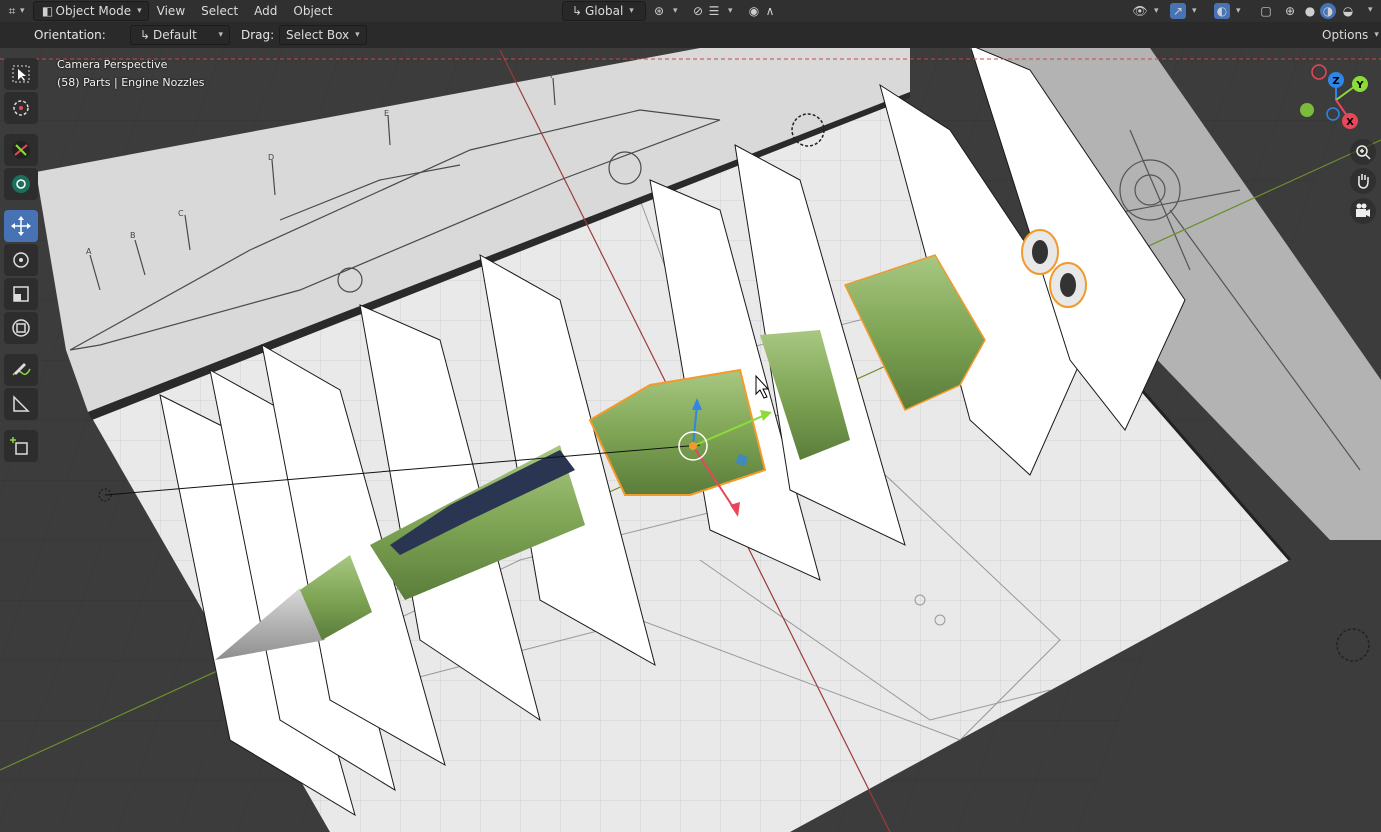 This screenshot has height=832, width=1381. I want to click on x-axis-label: X, so click(1350, 122).